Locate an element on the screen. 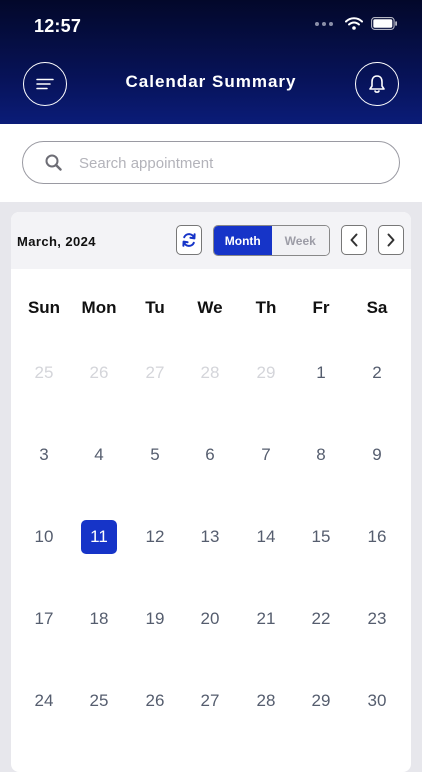  notification-button is located at coordinates (377, 84).